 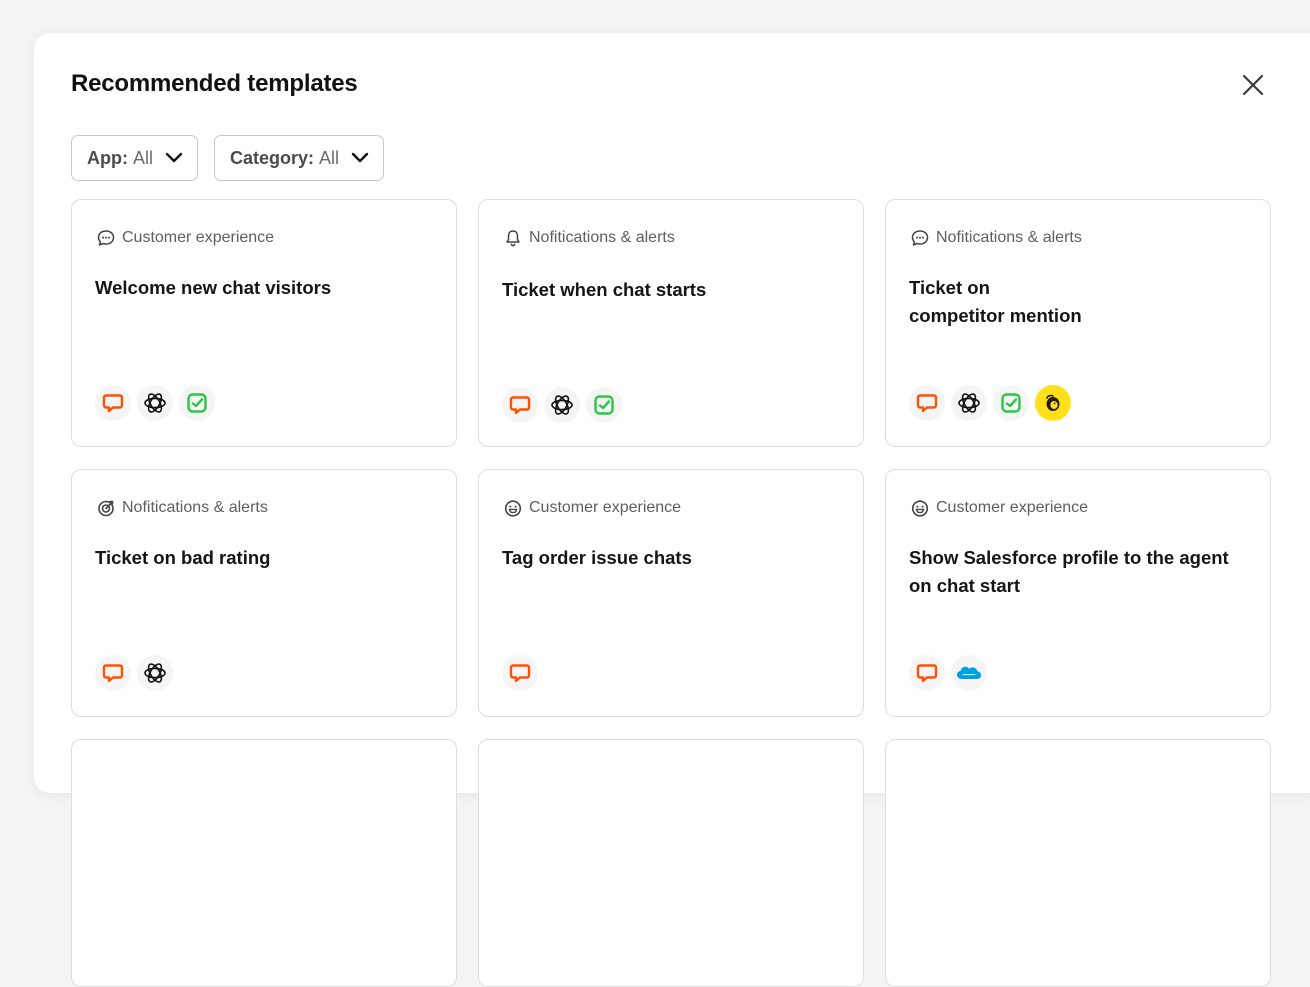 What do you see at coordinates (106, 508) in the screenshot?
I see `target-icon` at bounding box center [106, 508].